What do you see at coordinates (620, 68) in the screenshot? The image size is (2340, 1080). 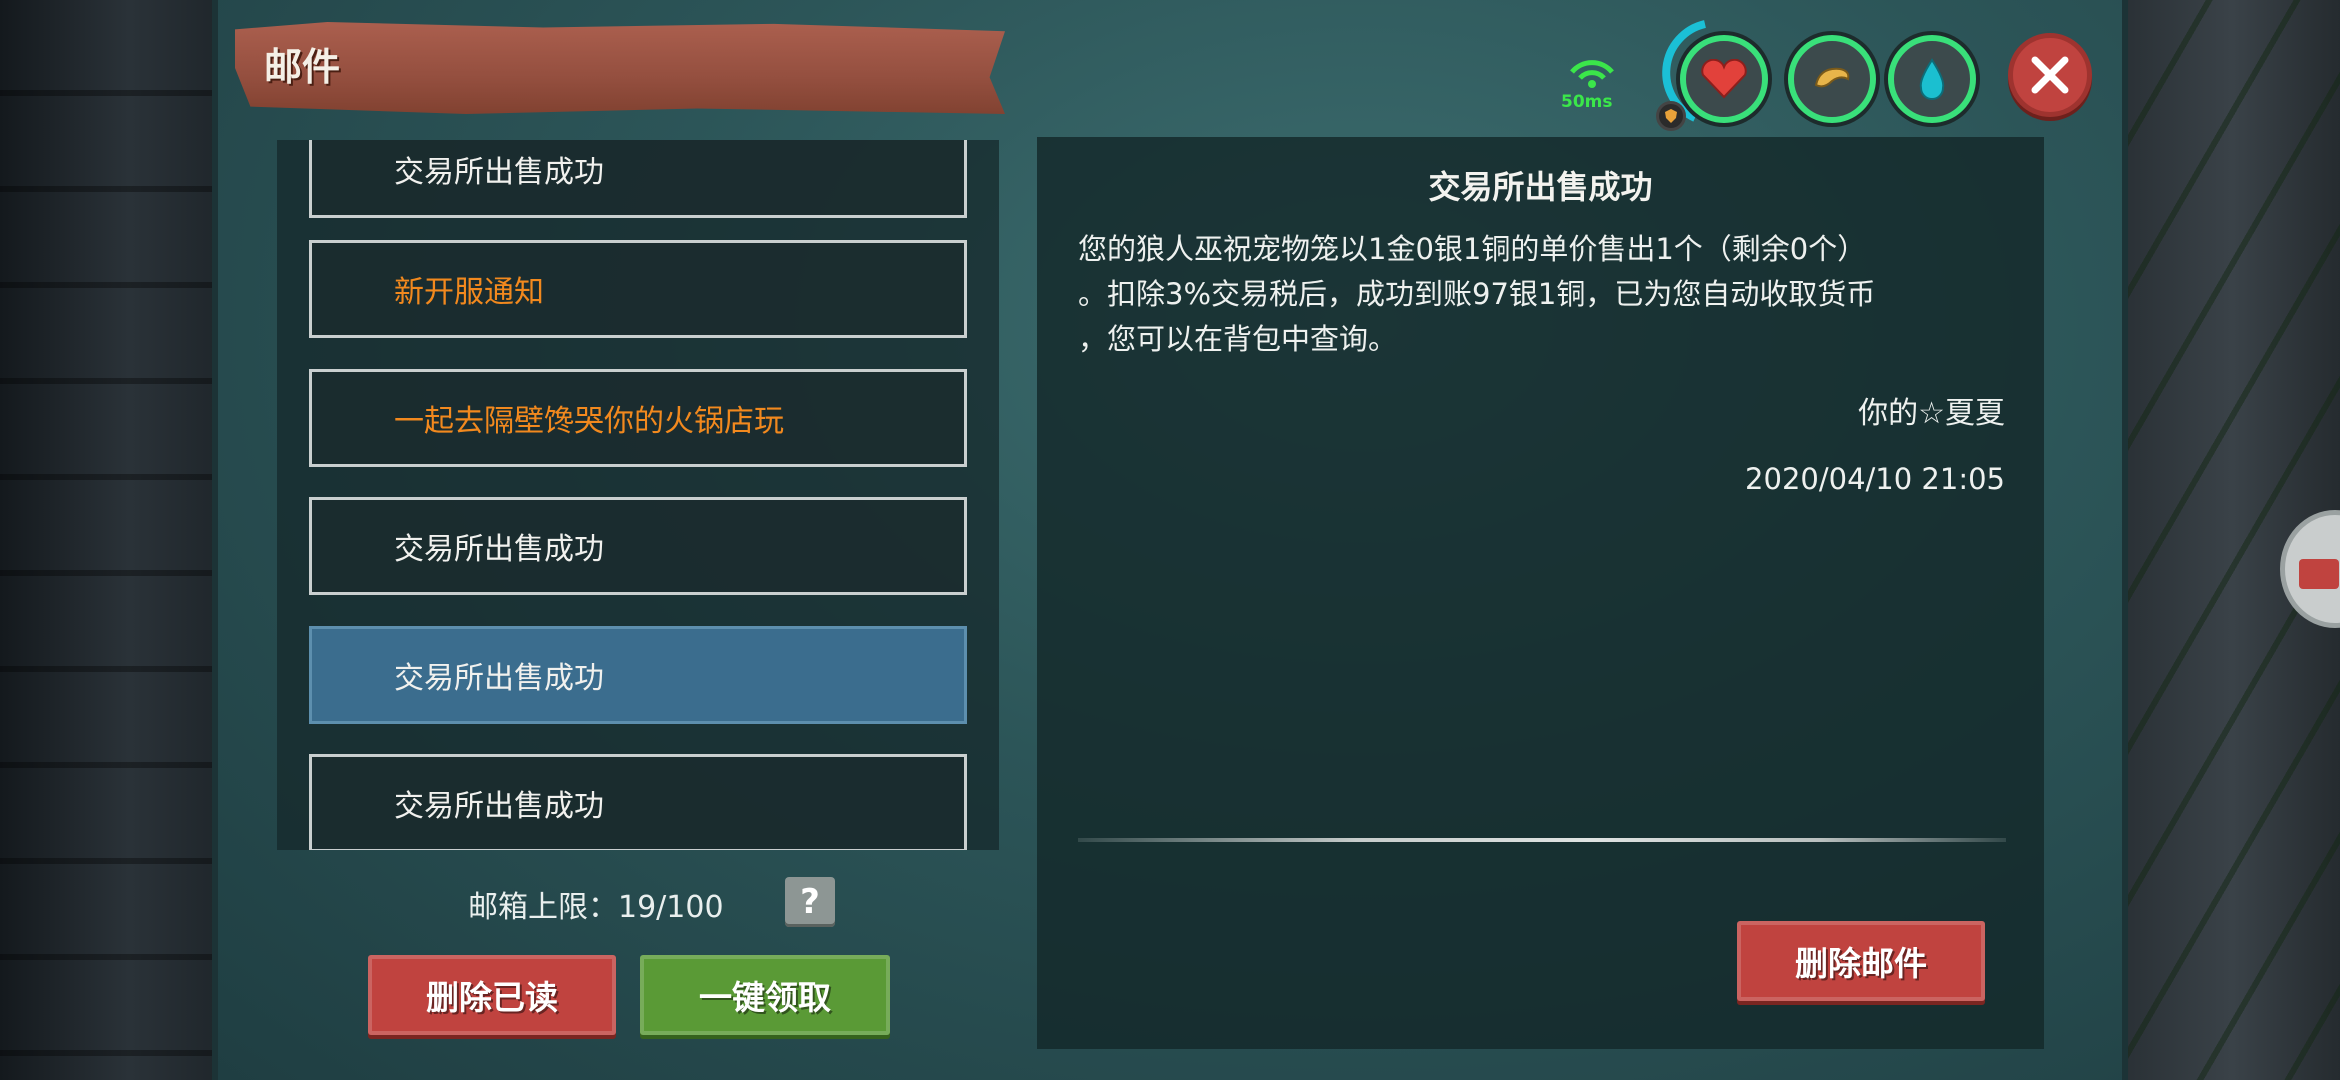 I see `title-plate` at bounding box center [620, 68].